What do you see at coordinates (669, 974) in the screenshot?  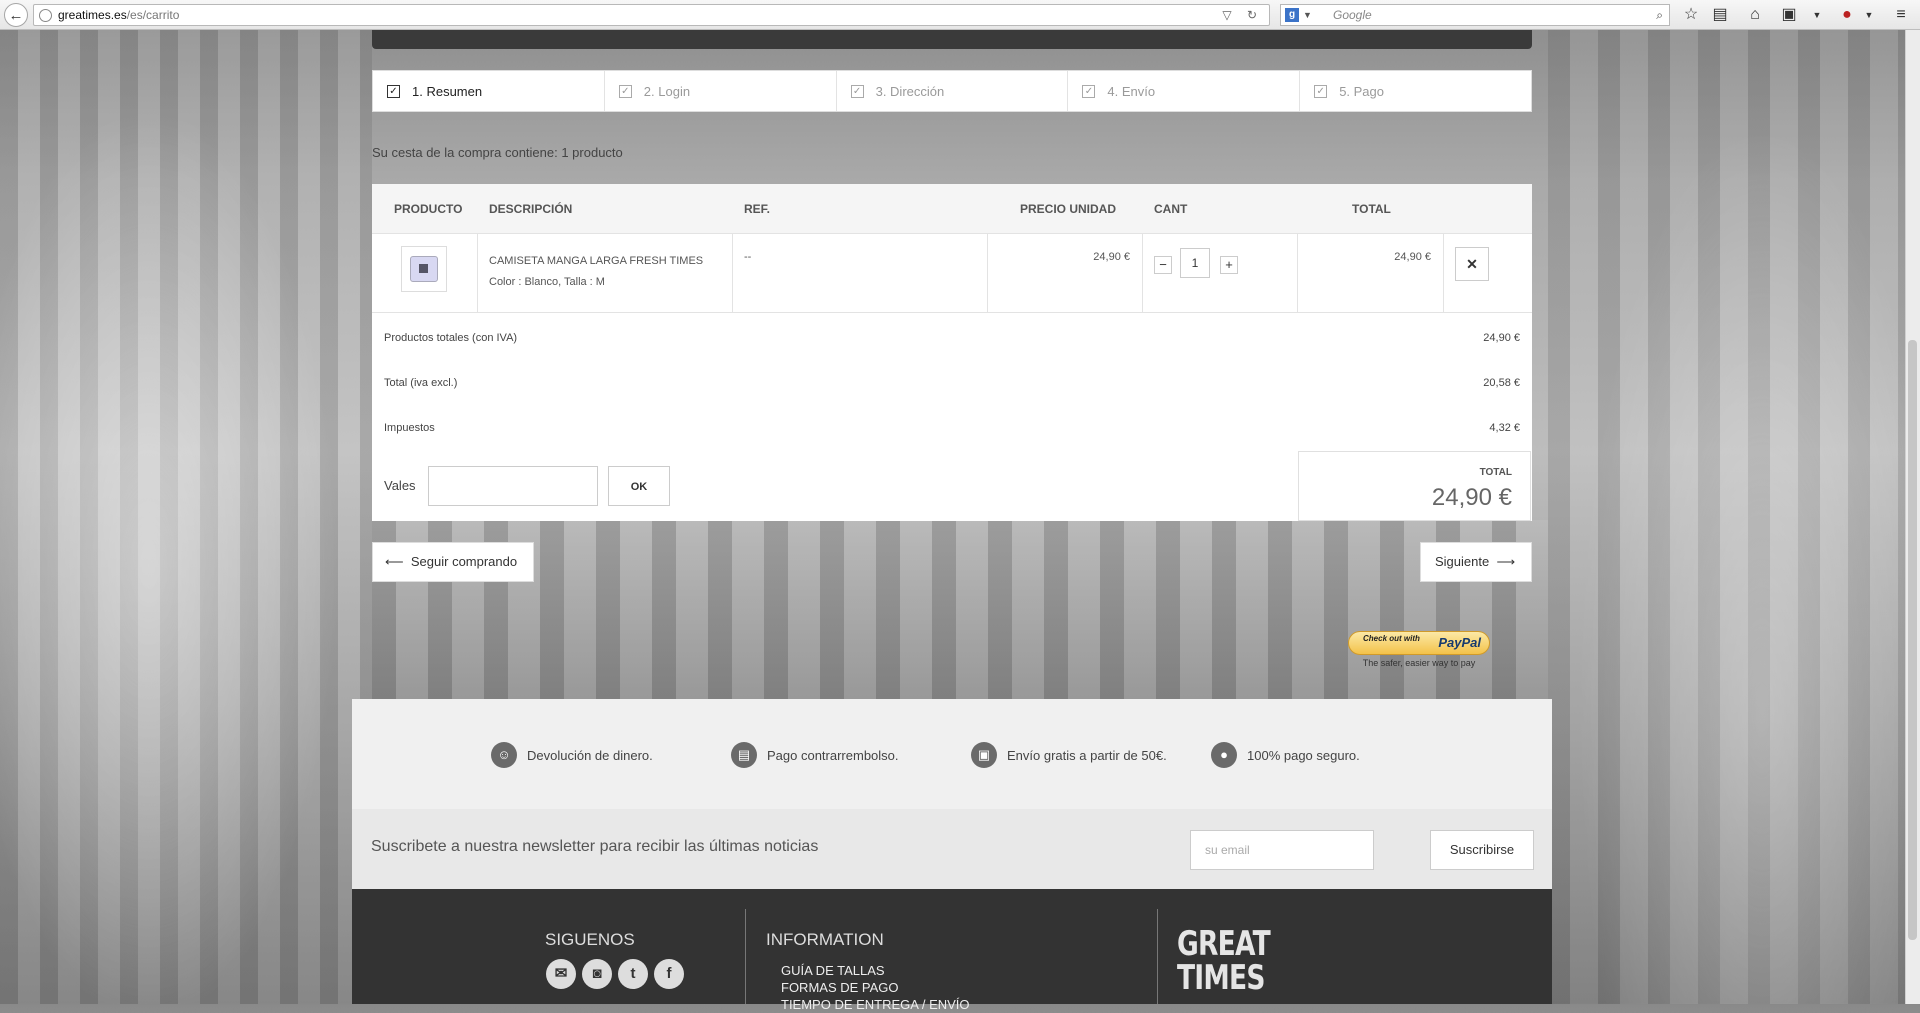 I see `facebook-icon: f` at bounding box center [669, 974].